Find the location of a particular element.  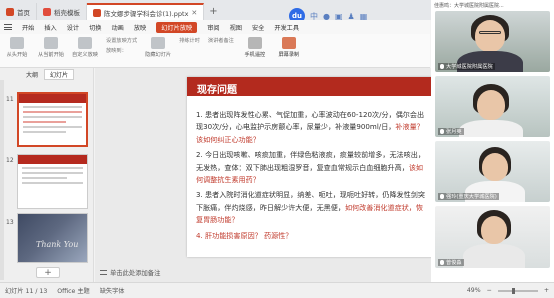

zoom-controls: 49% − + is located at coordinates (508, 290).